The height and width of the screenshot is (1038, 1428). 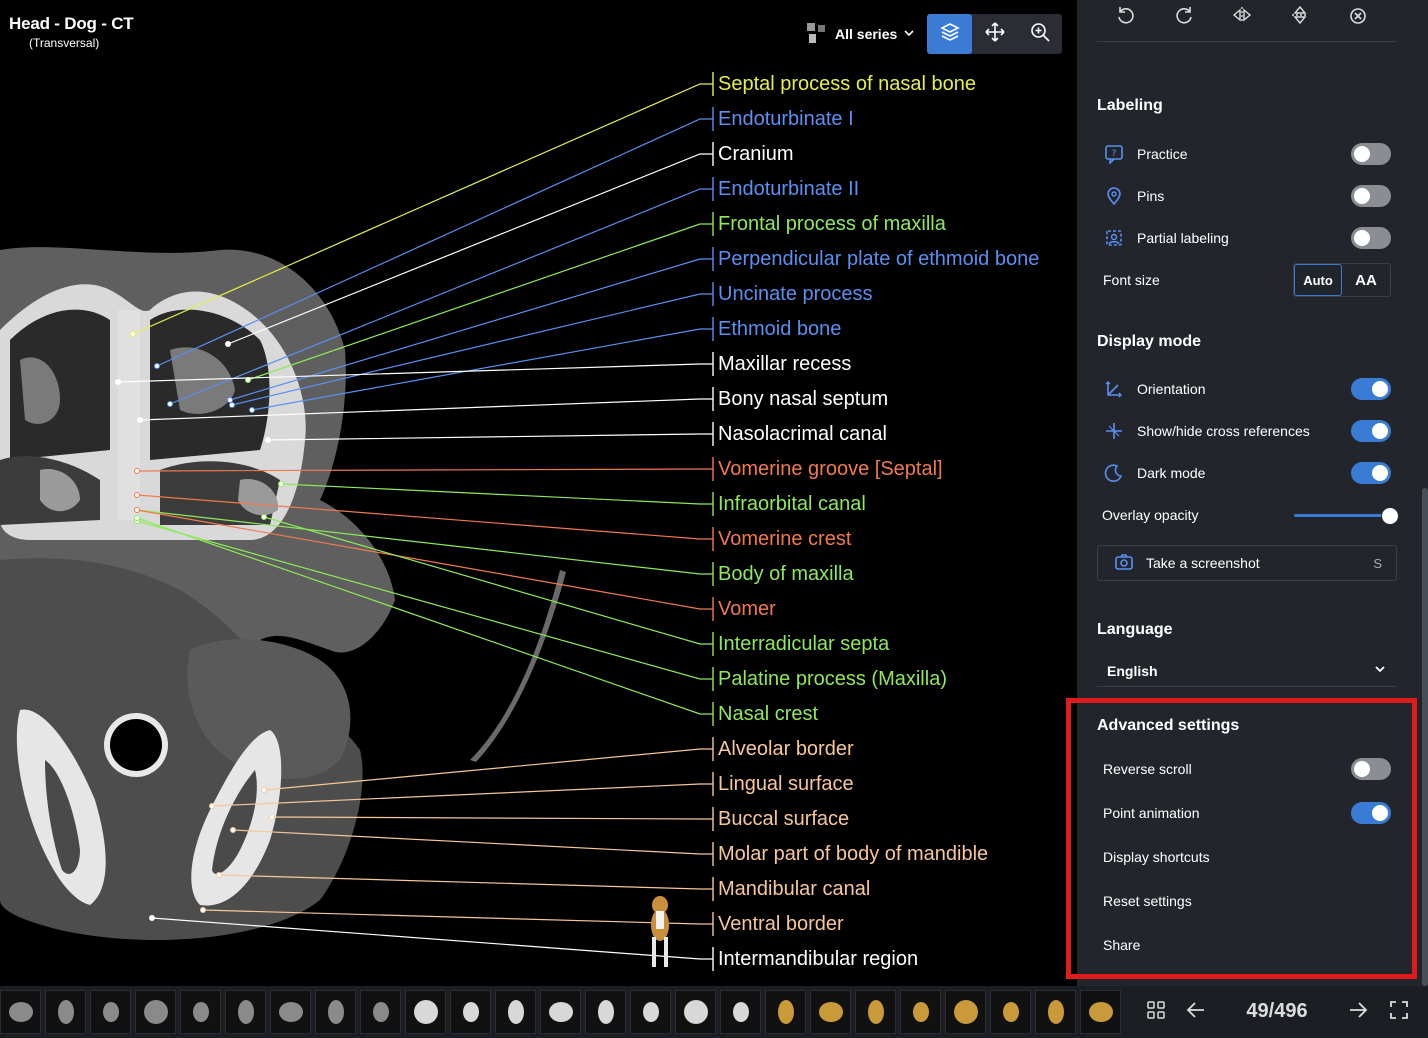 I want to click on anatomy-label: Endoturbinate I, so click(x=786, y=119).